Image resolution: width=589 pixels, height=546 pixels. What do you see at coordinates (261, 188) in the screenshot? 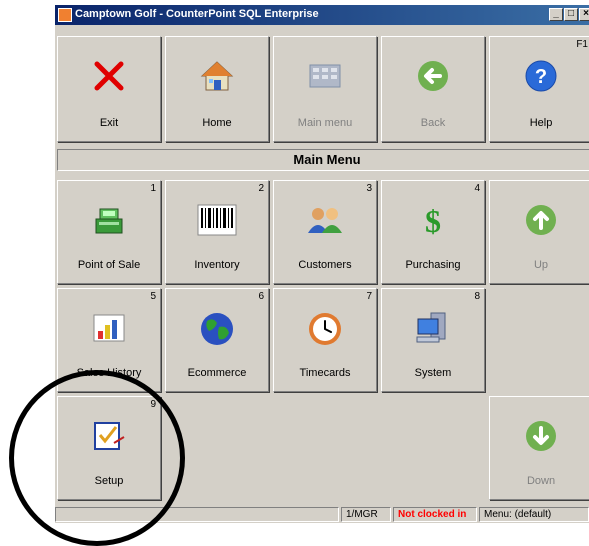
I see `menu-item-number: 2` at bounding box center [261, 188].